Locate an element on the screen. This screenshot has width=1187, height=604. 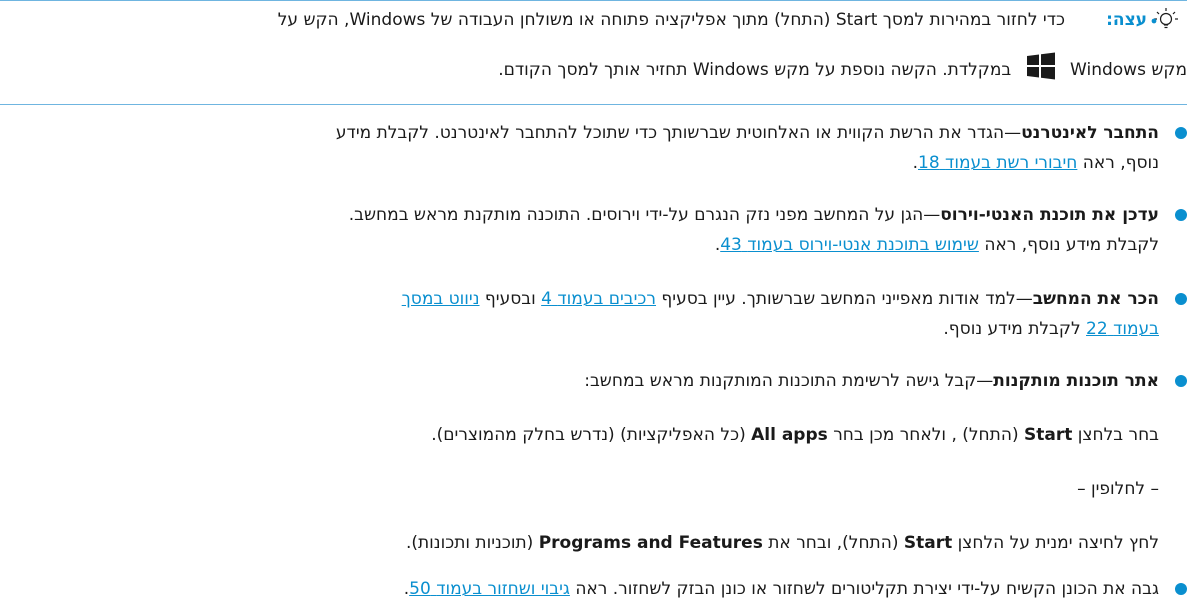
sub-text: (התחל), ובחר את is located at coordinates (833, 543).